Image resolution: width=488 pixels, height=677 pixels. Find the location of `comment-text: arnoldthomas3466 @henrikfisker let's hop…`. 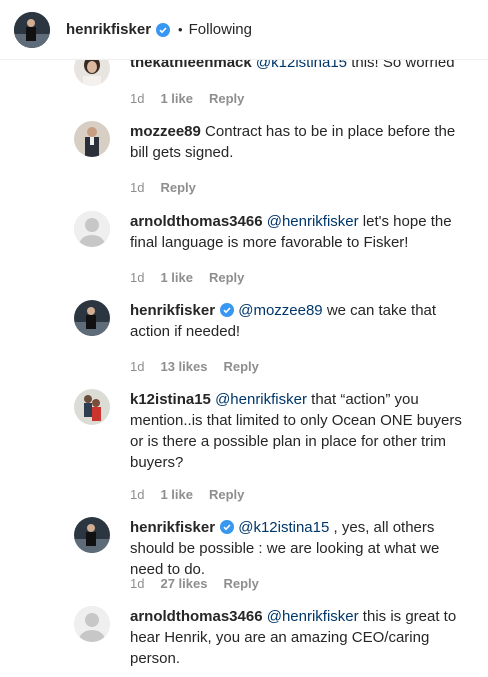

comment-text: arnoldthomas3466 @henrikfisker let's hop… is located at coordinates (300, 232).